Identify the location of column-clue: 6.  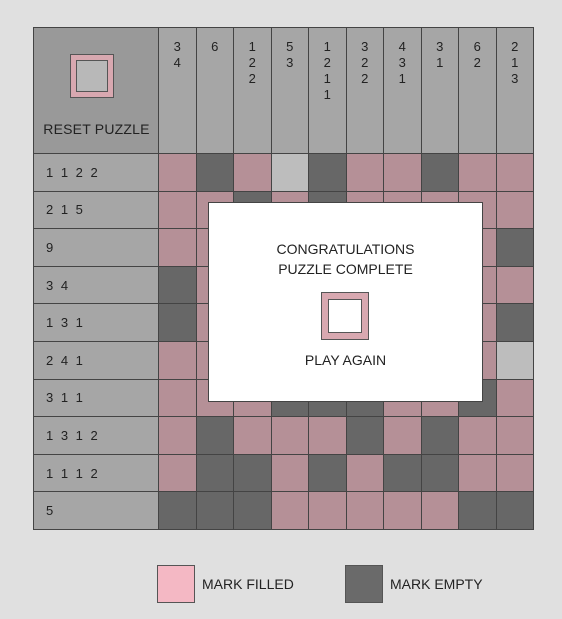
(215, 91).